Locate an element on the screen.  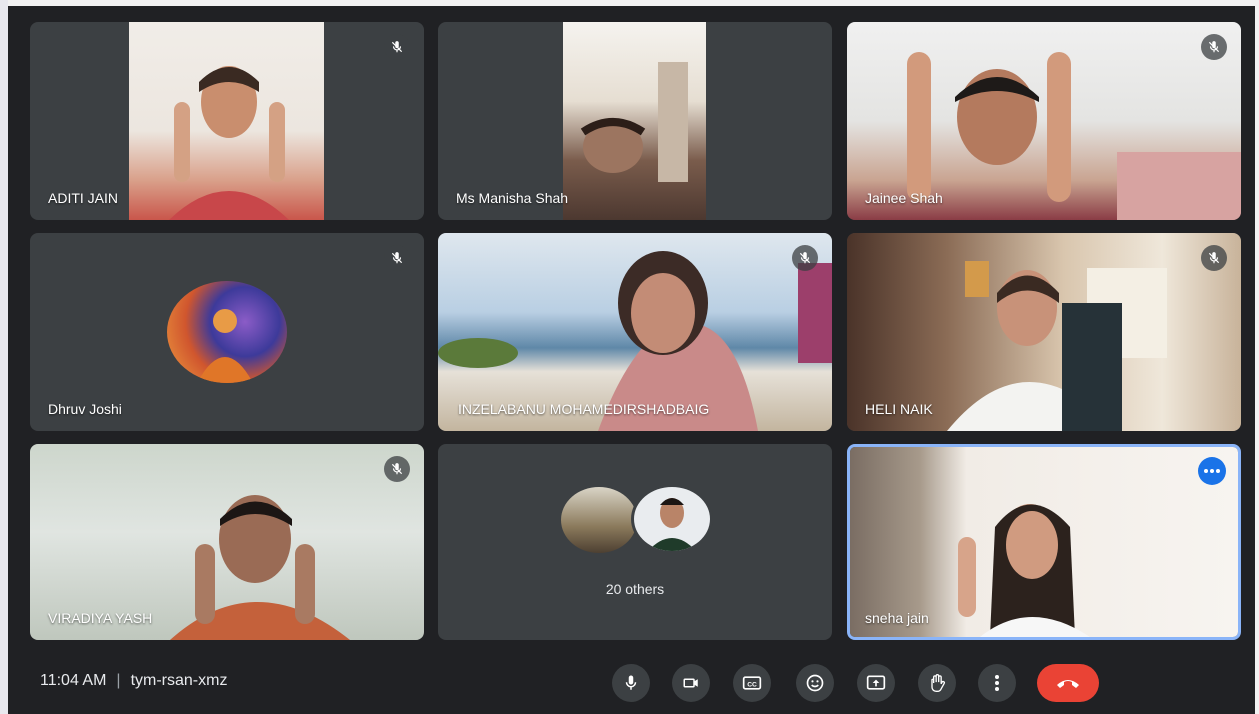
camera-icon is located at coordinates (690, 683).